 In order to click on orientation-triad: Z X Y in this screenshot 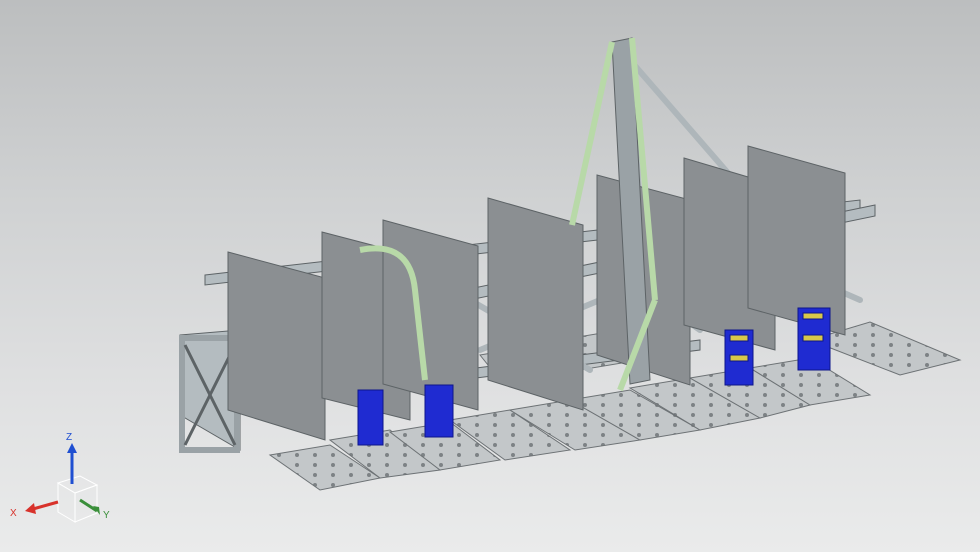, I will do `click(65, 486)`.